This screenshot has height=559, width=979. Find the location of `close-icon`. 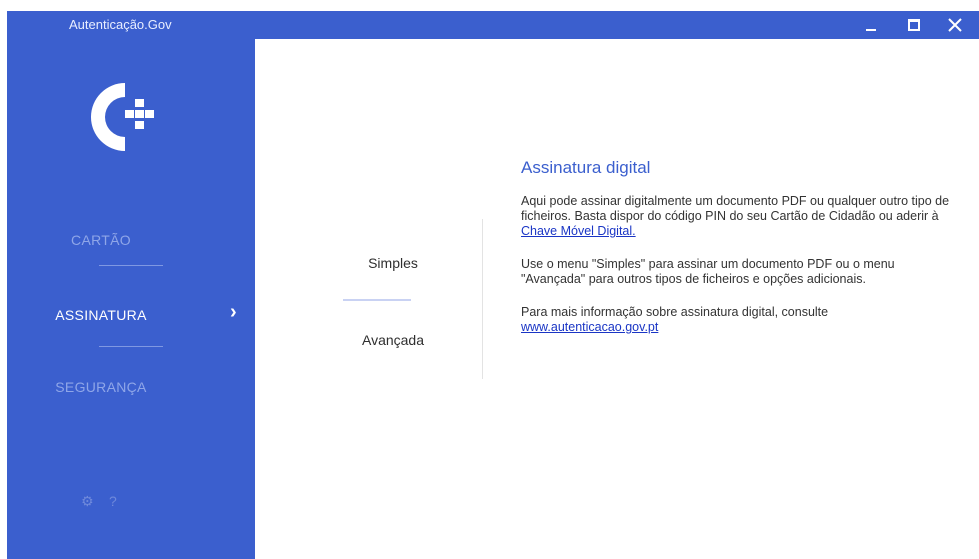

close-icon is located at coordinates (955, 25).